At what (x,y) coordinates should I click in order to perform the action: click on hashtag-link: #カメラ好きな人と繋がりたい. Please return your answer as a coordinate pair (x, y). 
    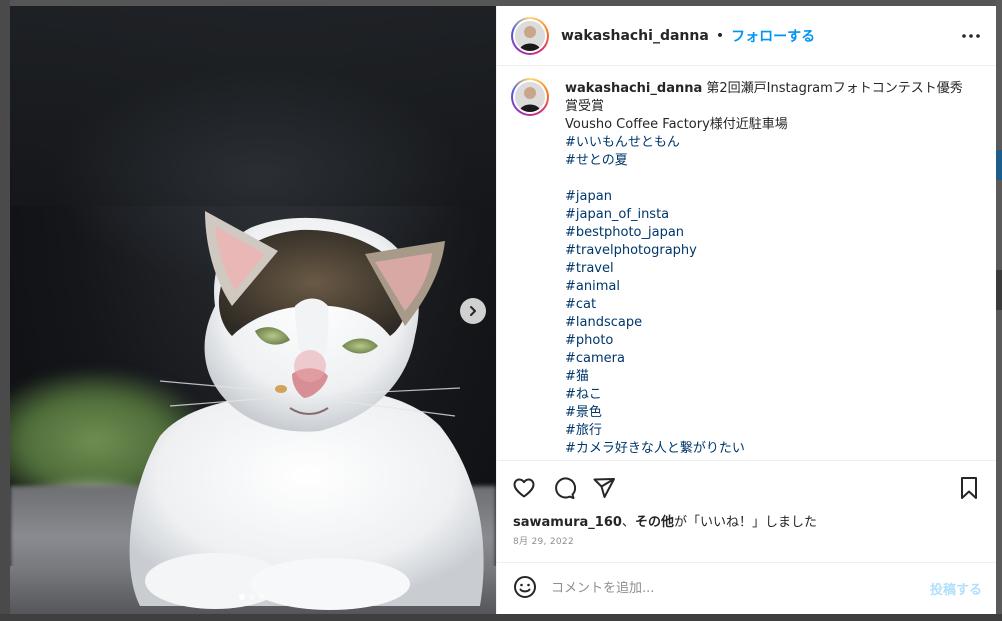
    Looking at the image, I should click on (770, 449).